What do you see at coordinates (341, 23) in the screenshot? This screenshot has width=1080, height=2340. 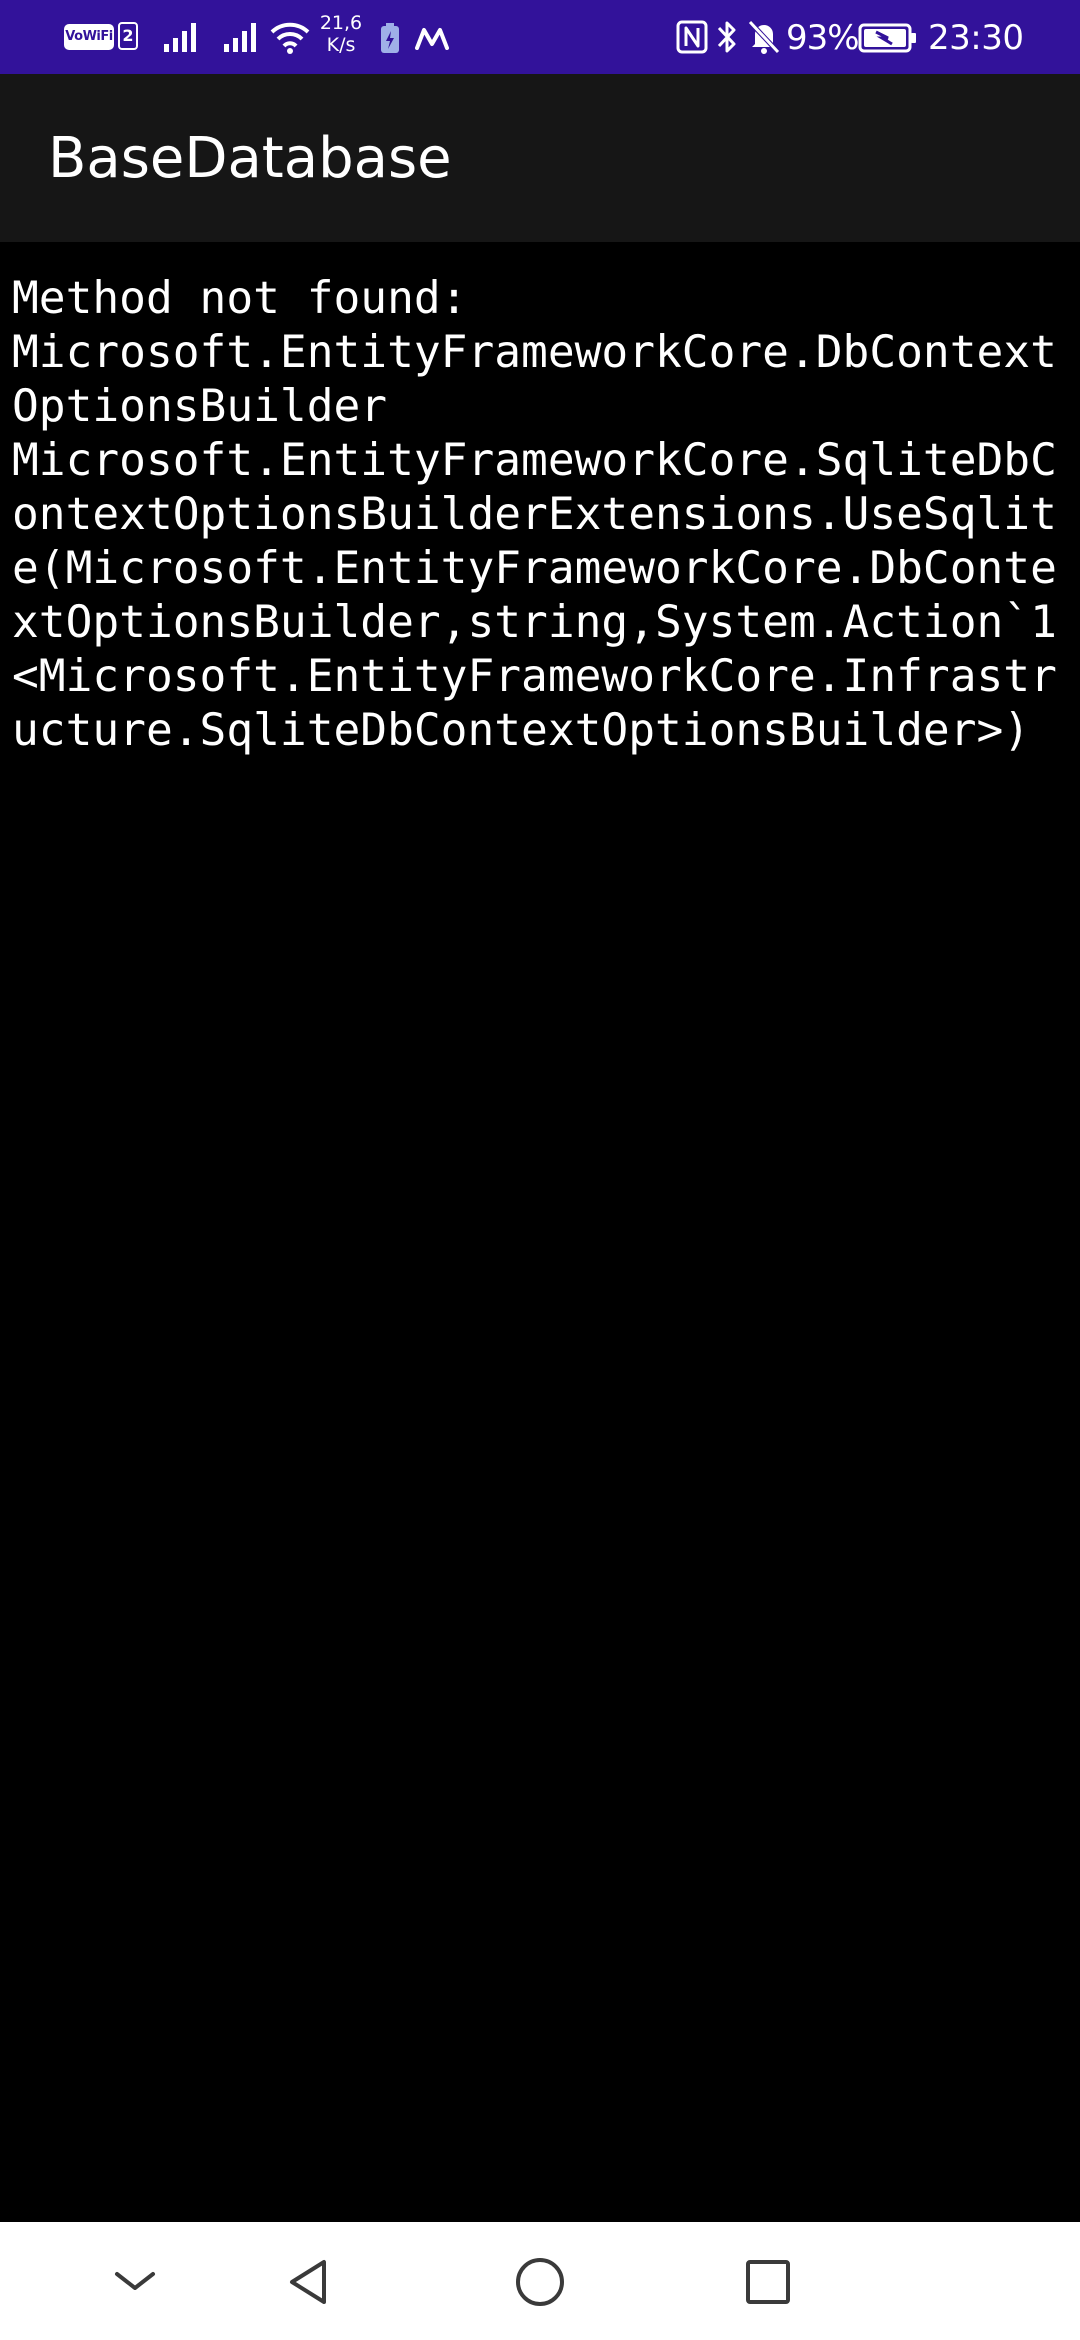 I see `network-speed-value: 21,6` at bounding box center [341, 23].